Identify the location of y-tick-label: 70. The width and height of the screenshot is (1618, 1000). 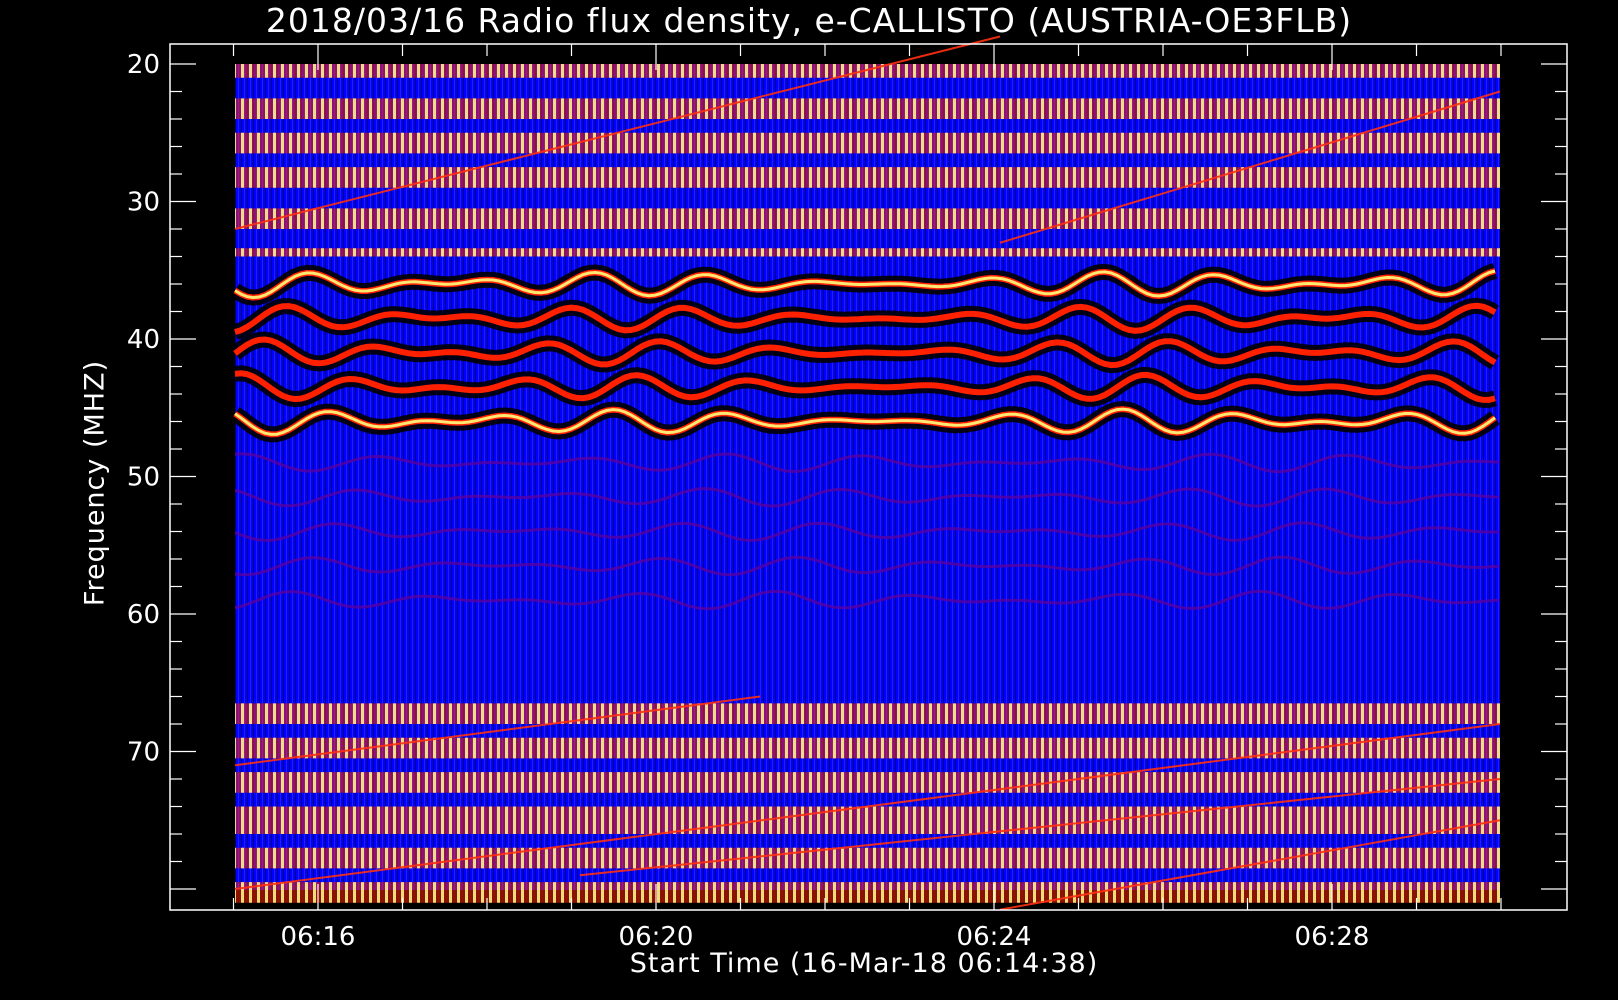
(143, 753).